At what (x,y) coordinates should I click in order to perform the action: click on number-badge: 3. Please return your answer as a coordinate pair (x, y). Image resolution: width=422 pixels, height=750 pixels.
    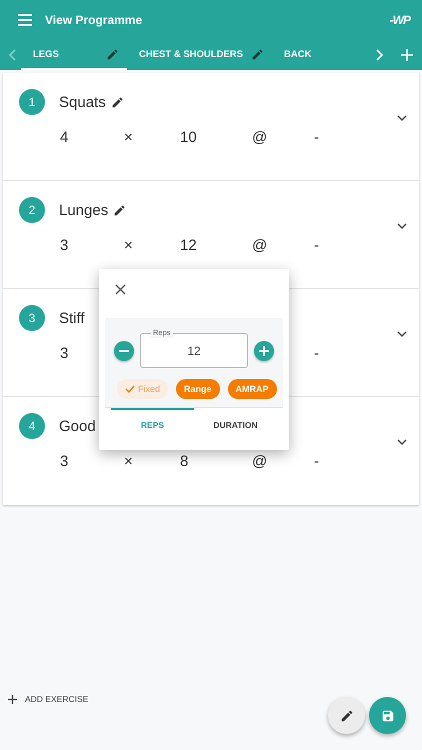
    Looking at the image, I should click on (32, 318).